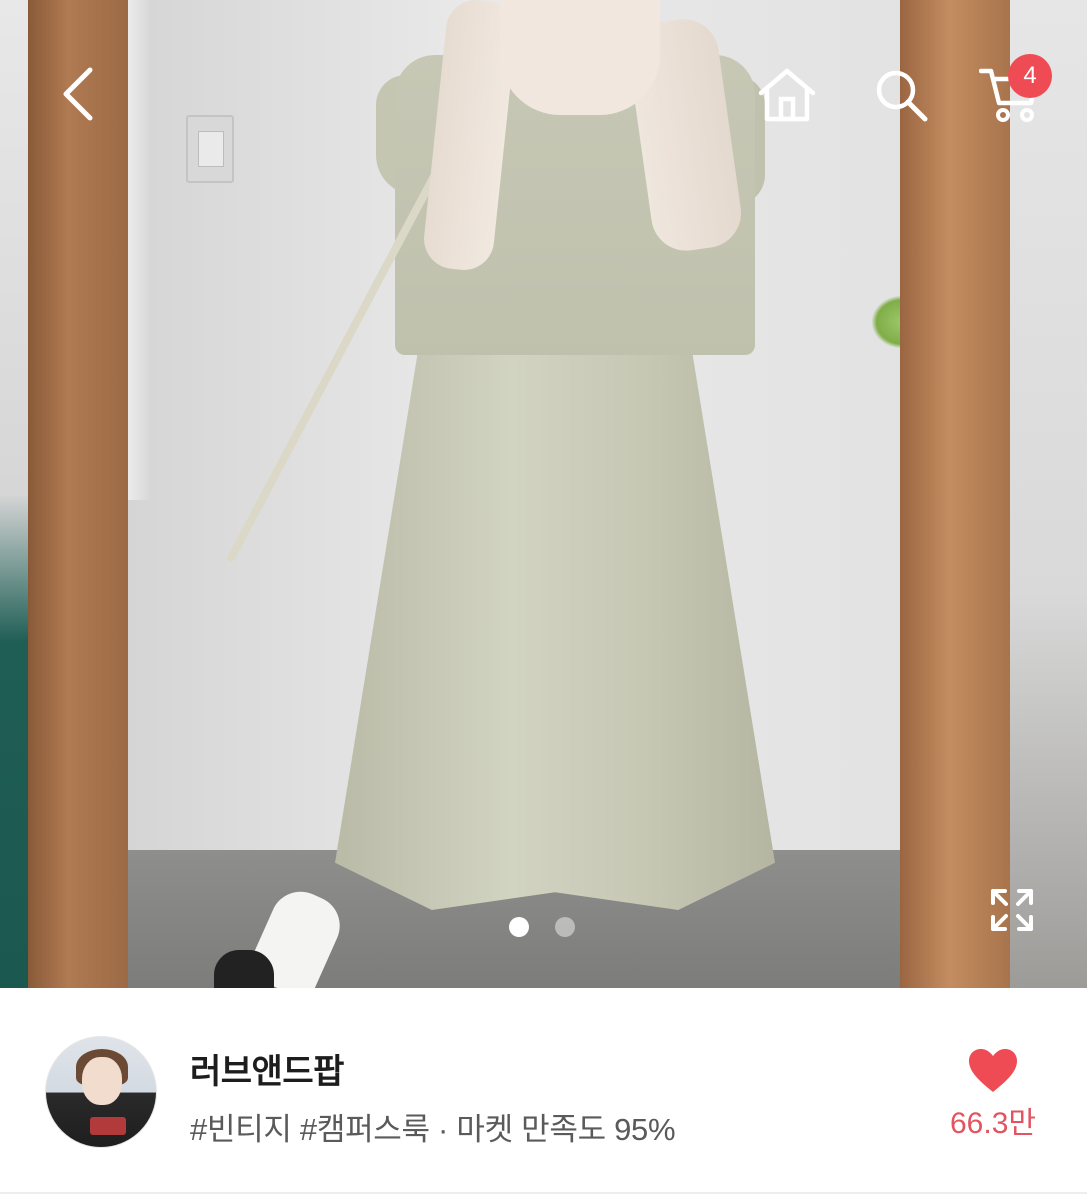 The height and width of the screenshot is (1200, 1087). I want to click on shoe, so click(244, 969).